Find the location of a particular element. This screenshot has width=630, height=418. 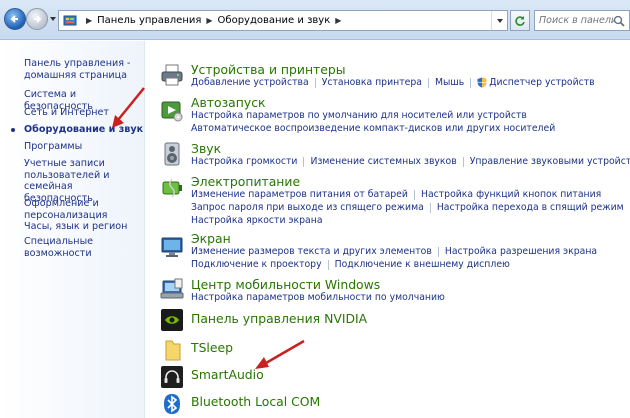

link-audio-devices: Управление звуковыми устройствами is located at coordinates (550, 161).